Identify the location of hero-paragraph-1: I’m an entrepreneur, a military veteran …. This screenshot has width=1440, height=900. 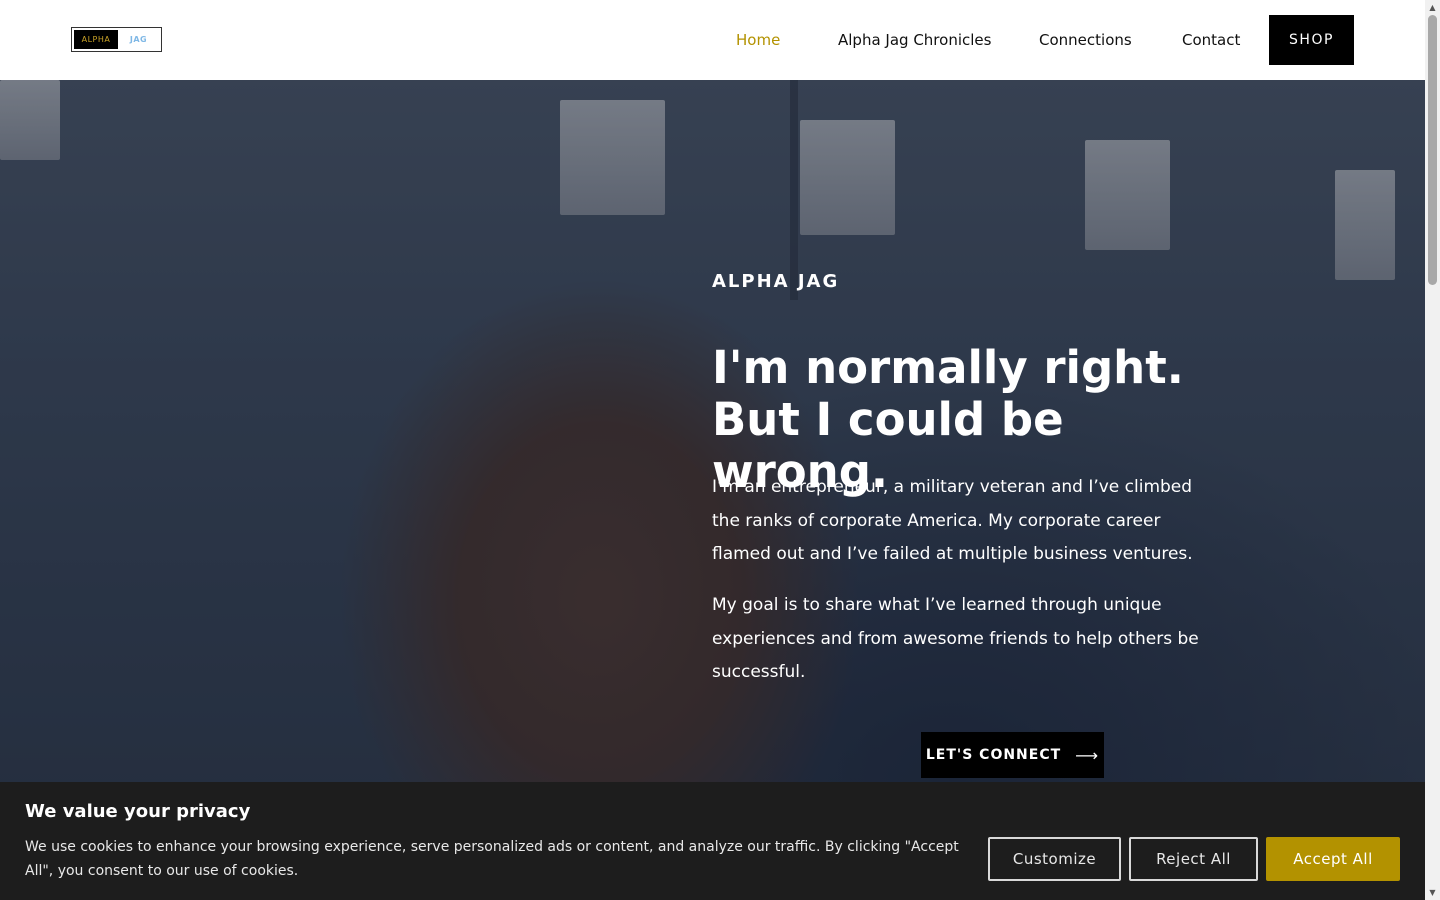
(952, 520).